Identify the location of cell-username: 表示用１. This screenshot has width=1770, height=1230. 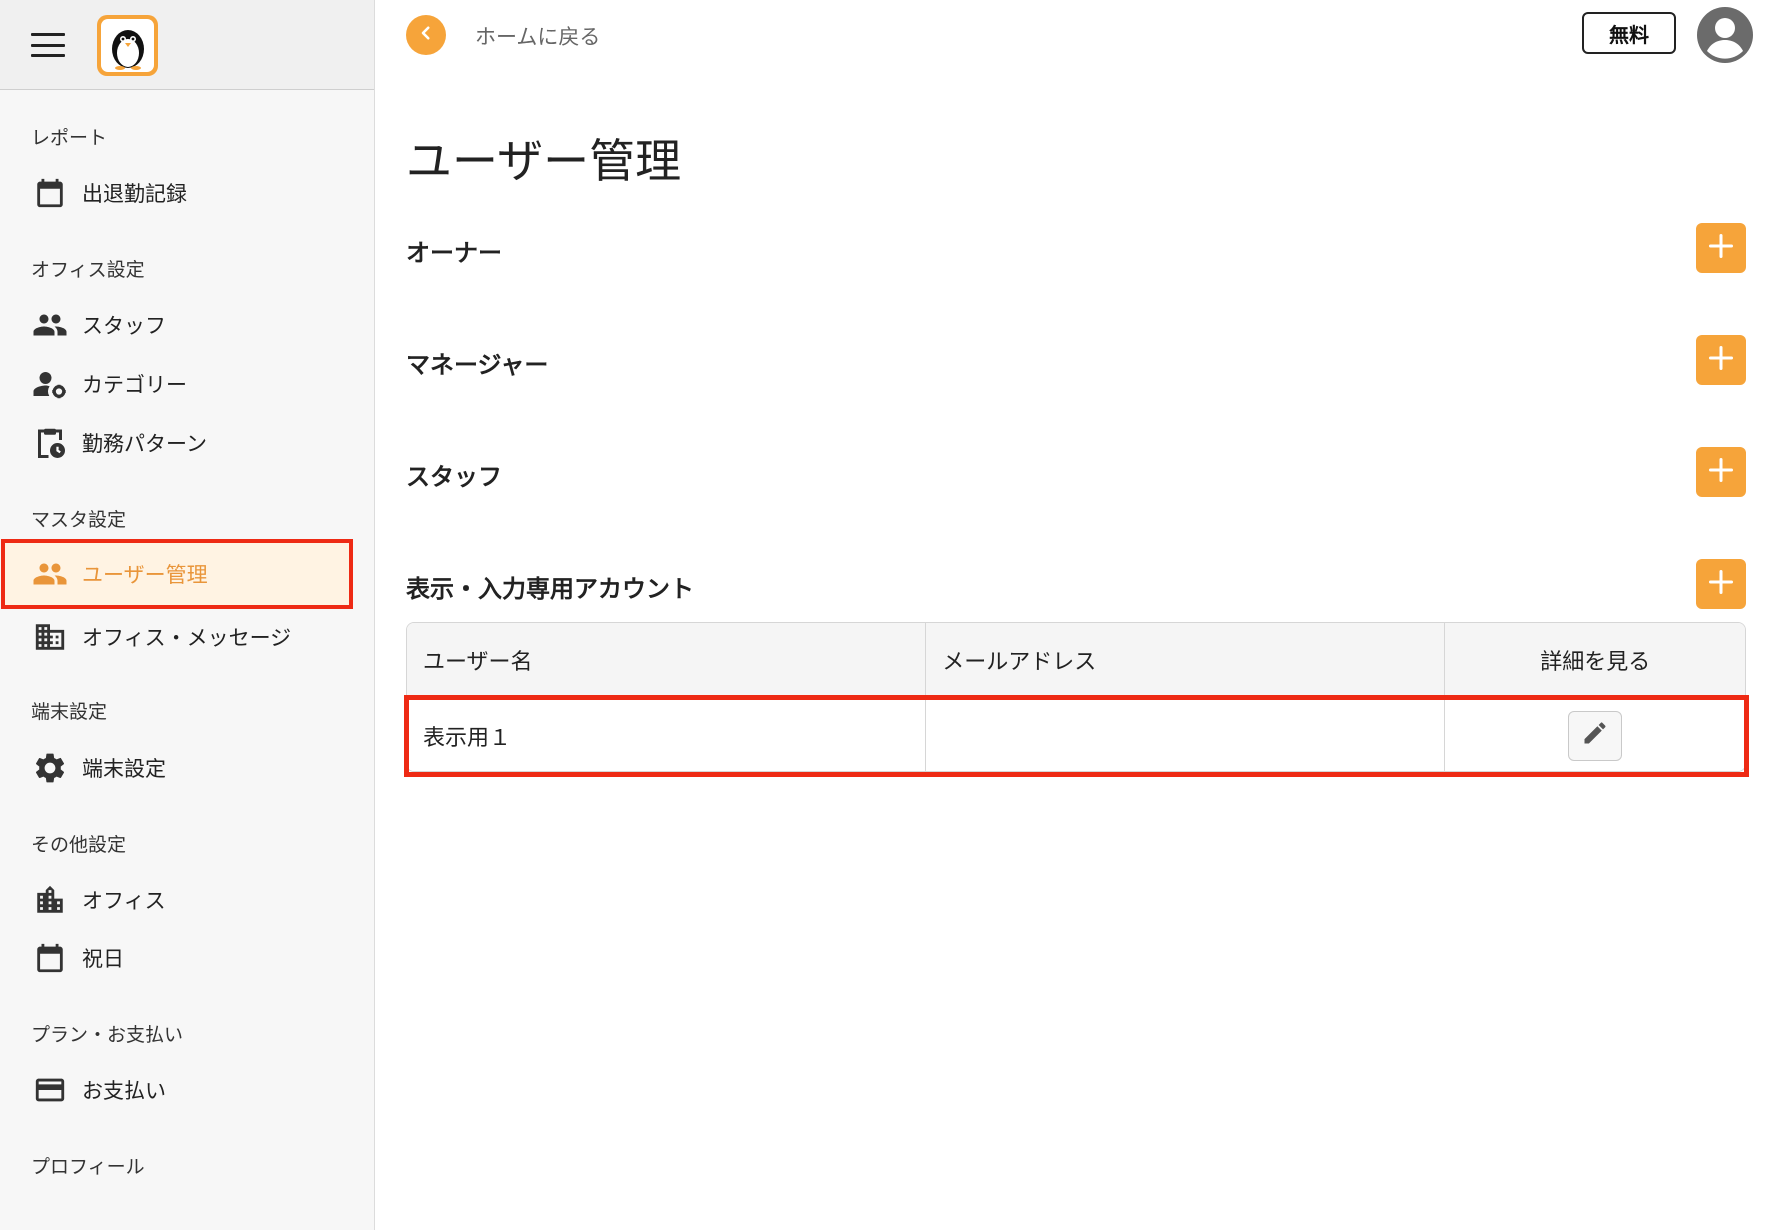
(667, 734).